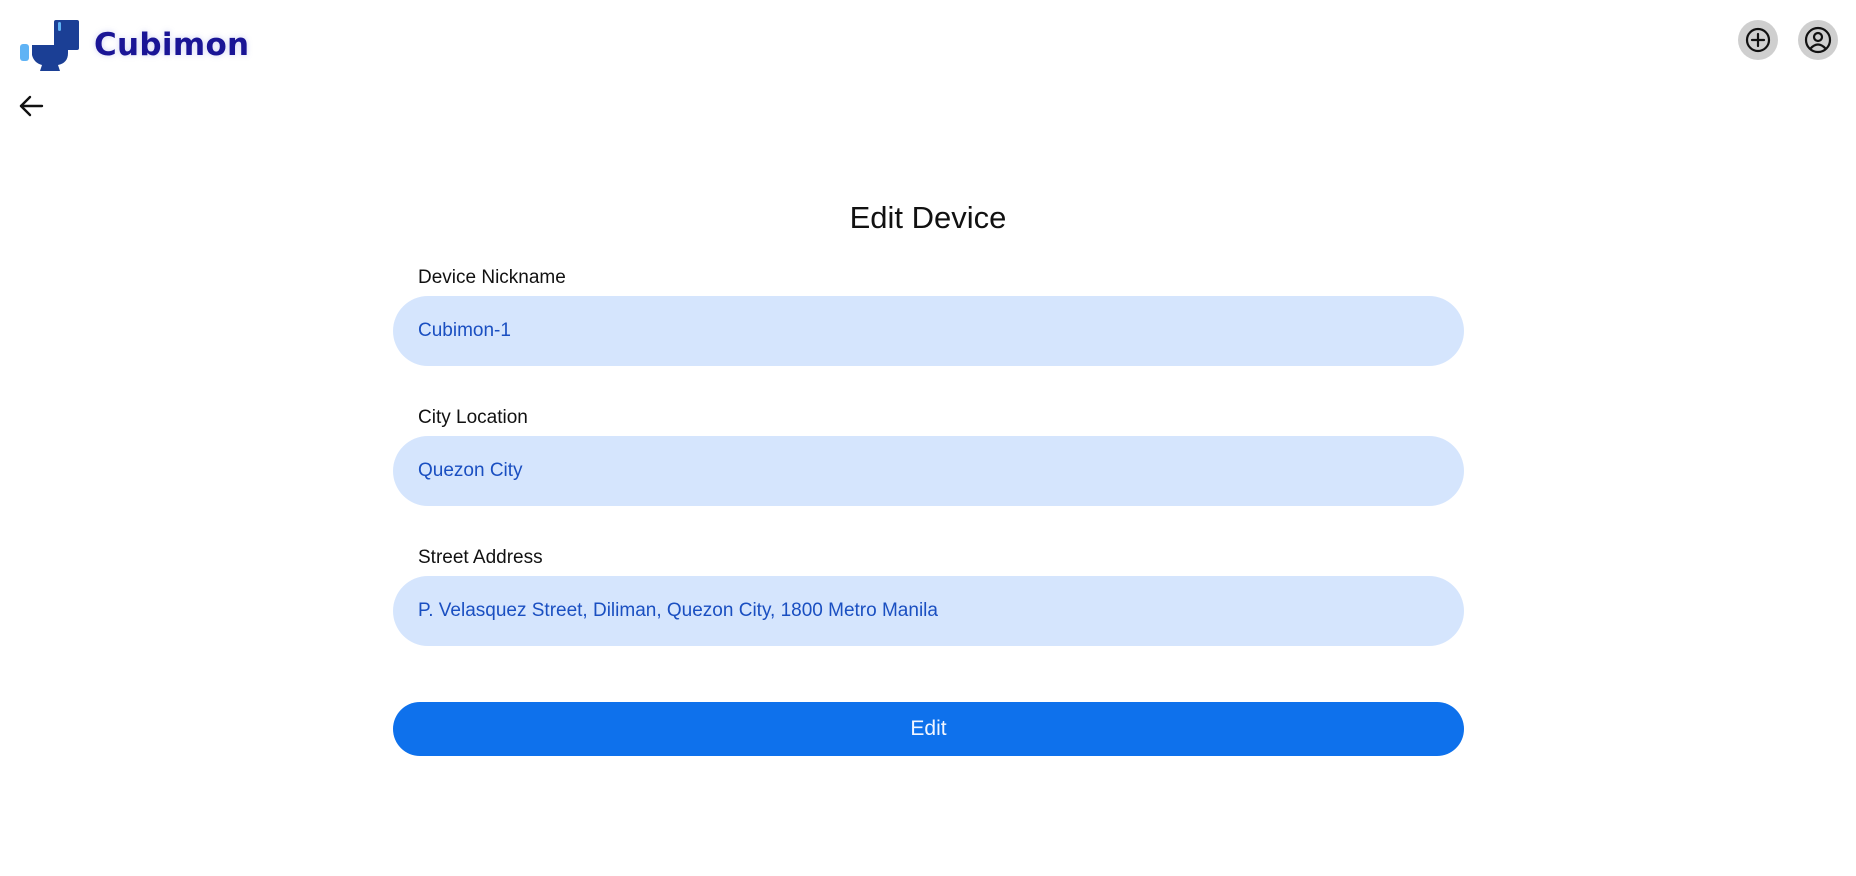  I want to click on city-location-label: City Location, so click(473, 417).